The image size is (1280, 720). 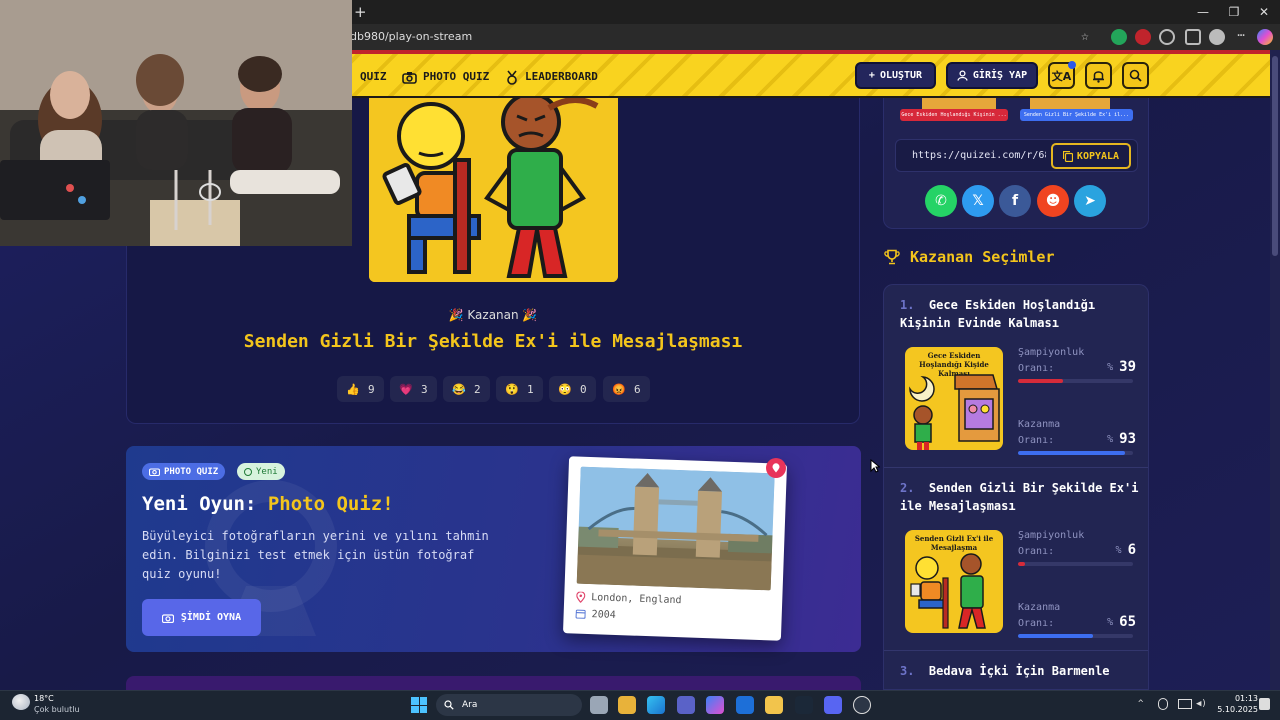 I want to click on choice-1-illustration, so click(x=954, y=412).